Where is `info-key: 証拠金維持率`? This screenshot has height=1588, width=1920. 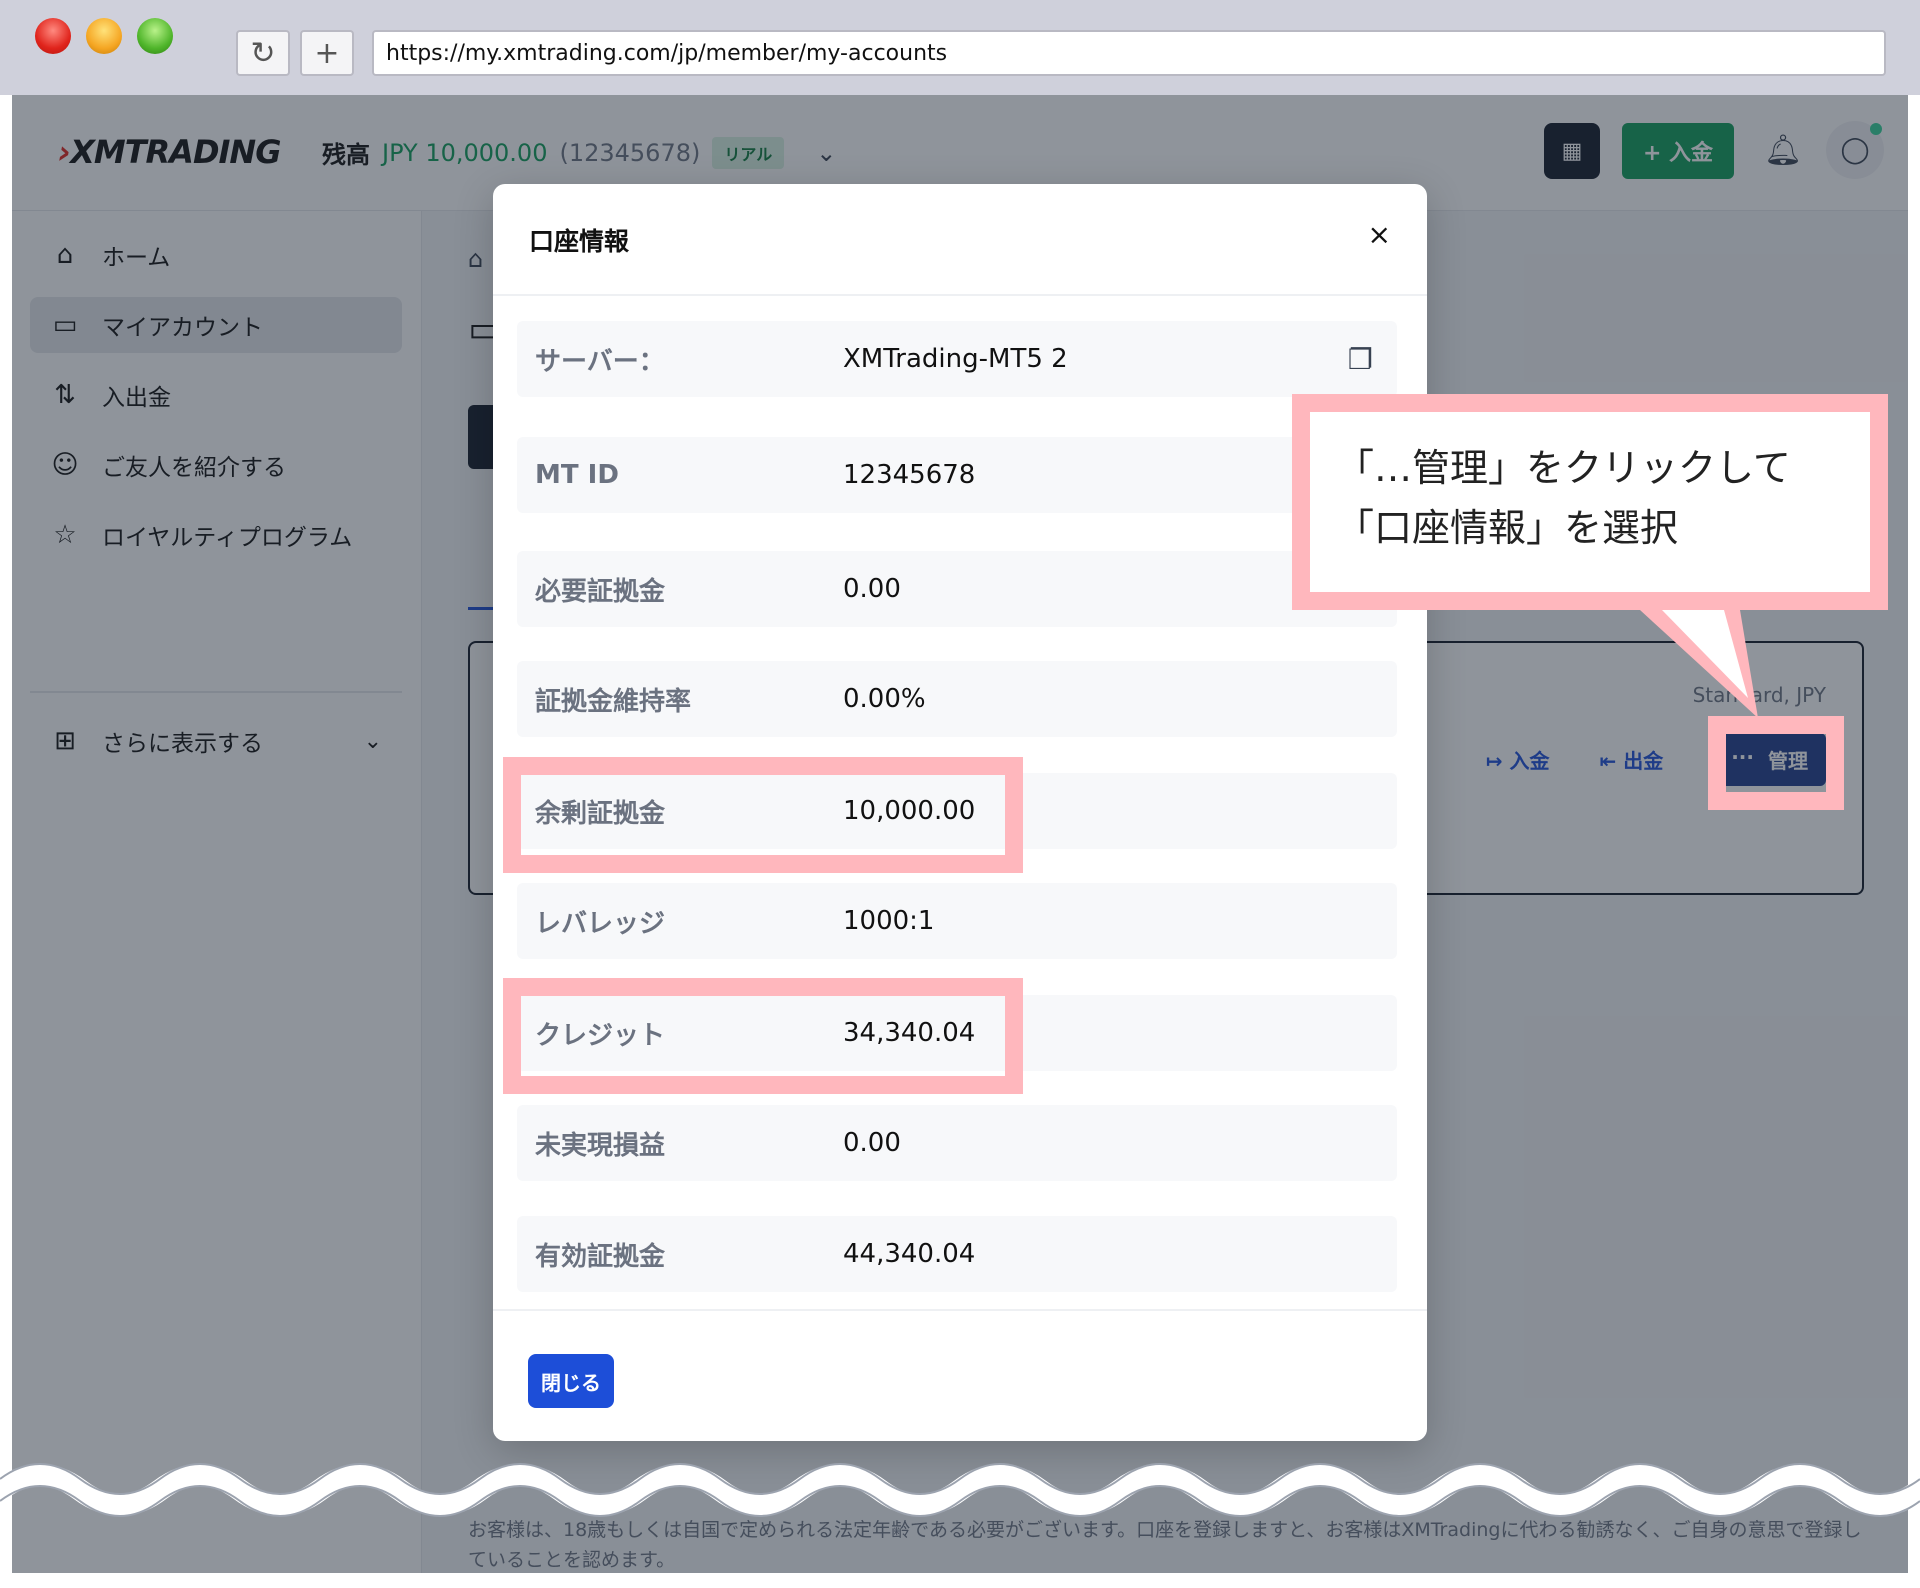
info-key: 証拠金維持率 is located at coordinates (613, 701).